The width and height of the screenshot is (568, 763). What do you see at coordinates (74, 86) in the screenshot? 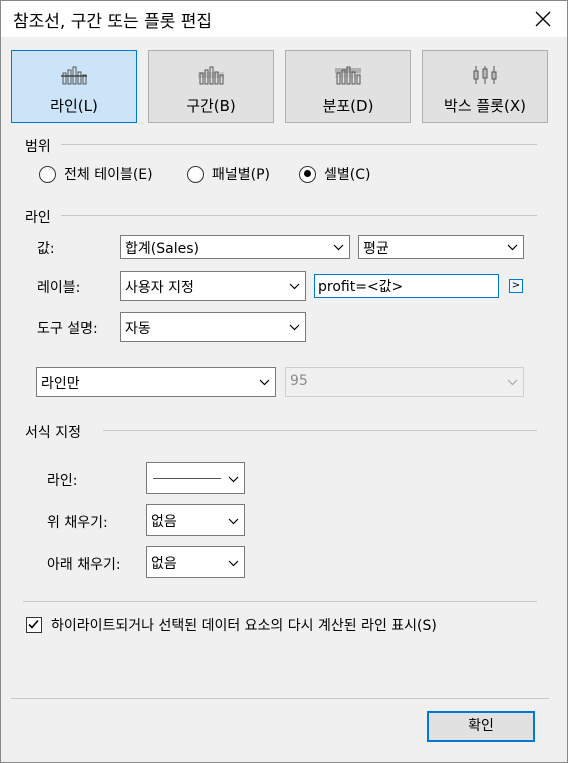
I see `tab-line: 라인(L)` at bounding box center [74, 86].